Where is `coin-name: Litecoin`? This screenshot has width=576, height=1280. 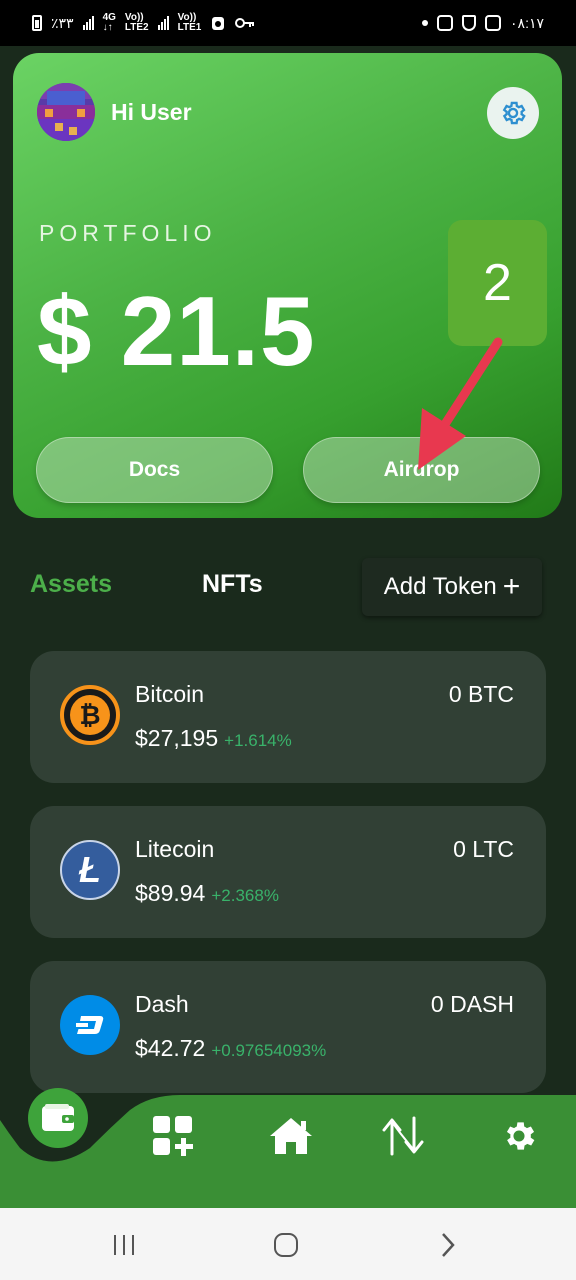
coin-name: Litecoin is located at coordinates (175, 849).